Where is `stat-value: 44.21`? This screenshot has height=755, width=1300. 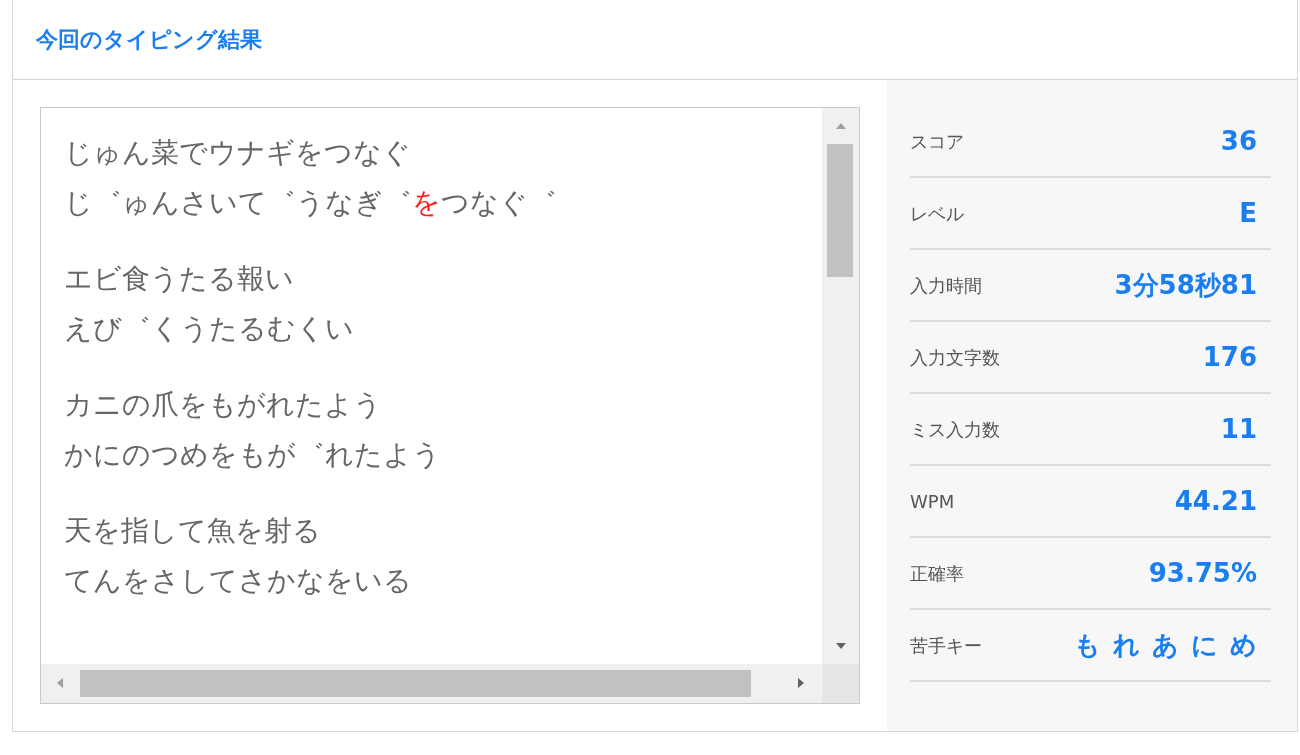 stat-value: 44.21 is located at coordinates (1215, 501).